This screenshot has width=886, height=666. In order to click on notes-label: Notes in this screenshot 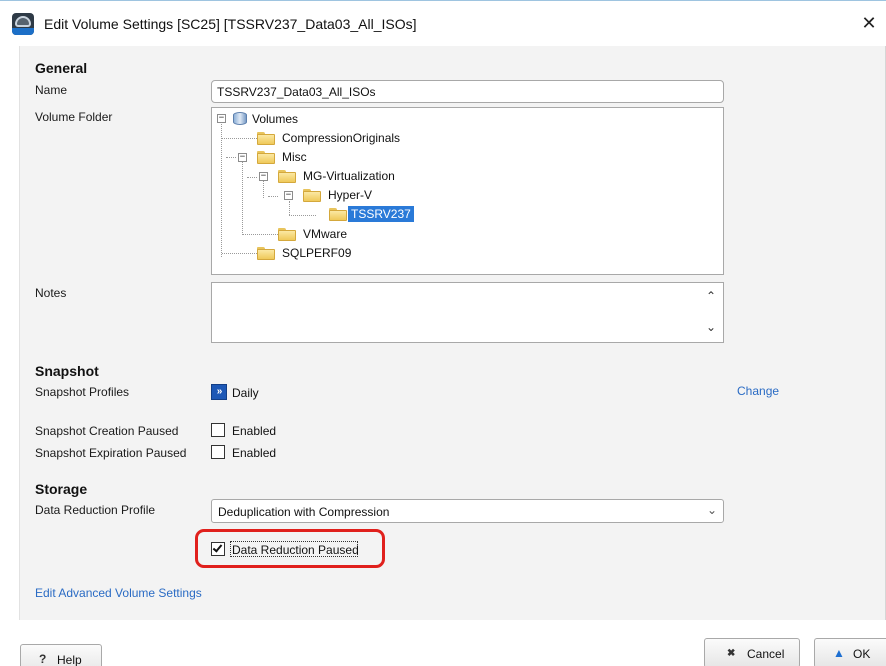, I will do `click(51, 293)`.